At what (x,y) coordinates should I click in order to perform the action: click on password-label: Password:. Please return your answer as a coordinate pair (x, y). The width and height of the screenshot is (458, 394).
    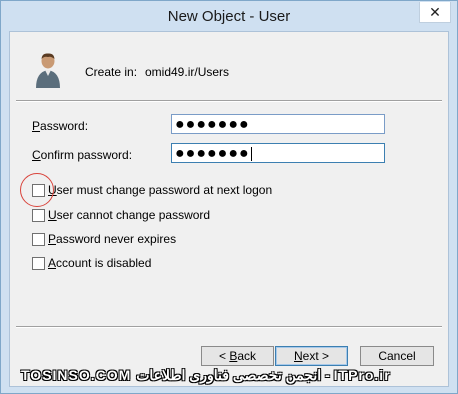
    Looking at the image, I should click on (60, 126).